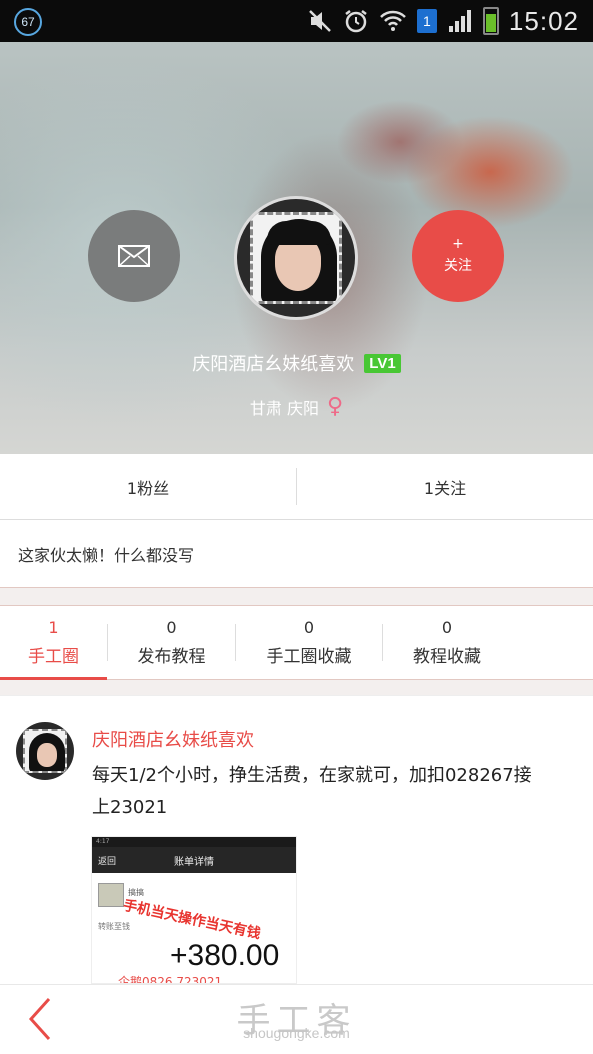  I want to click on following-count: 1关注, so click(445, 486).